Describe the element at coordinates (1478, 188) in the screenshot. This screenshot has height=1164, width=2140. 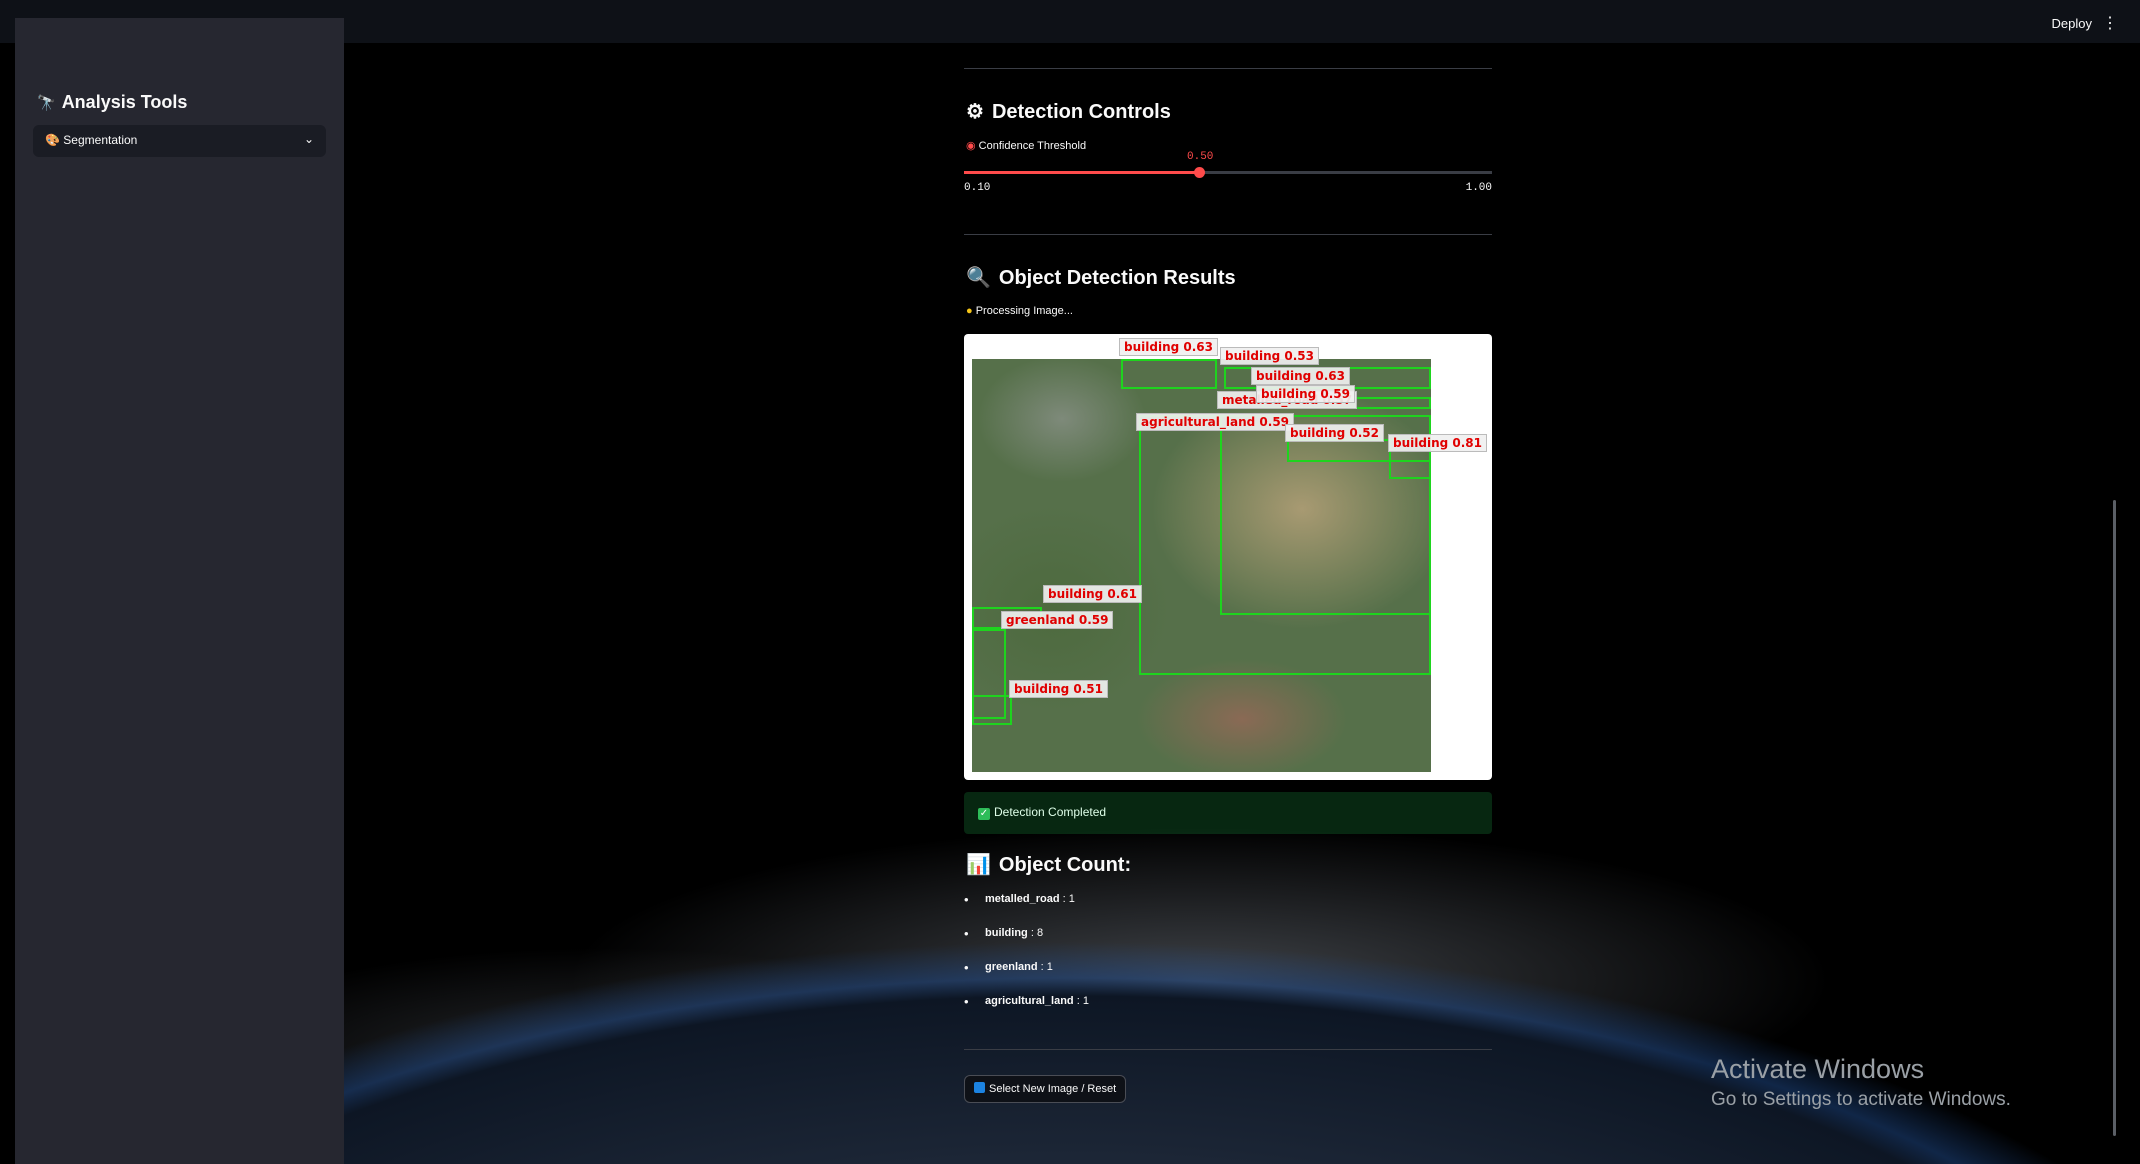
I see `slider-max: 1.00` at that location.